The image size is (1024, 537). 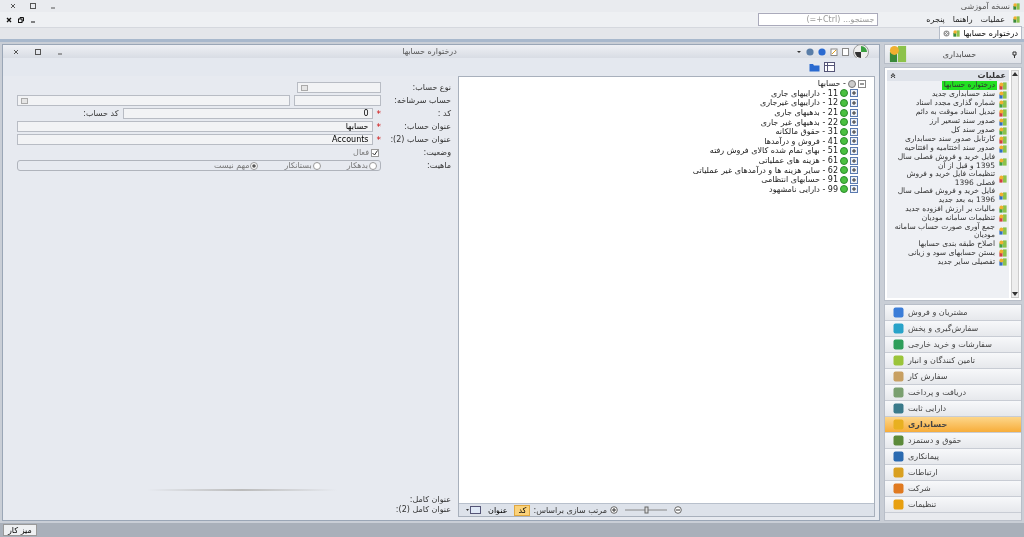 I want to click on tree-node: 11 - داراییهای جاری, so click(x=804, y=93).